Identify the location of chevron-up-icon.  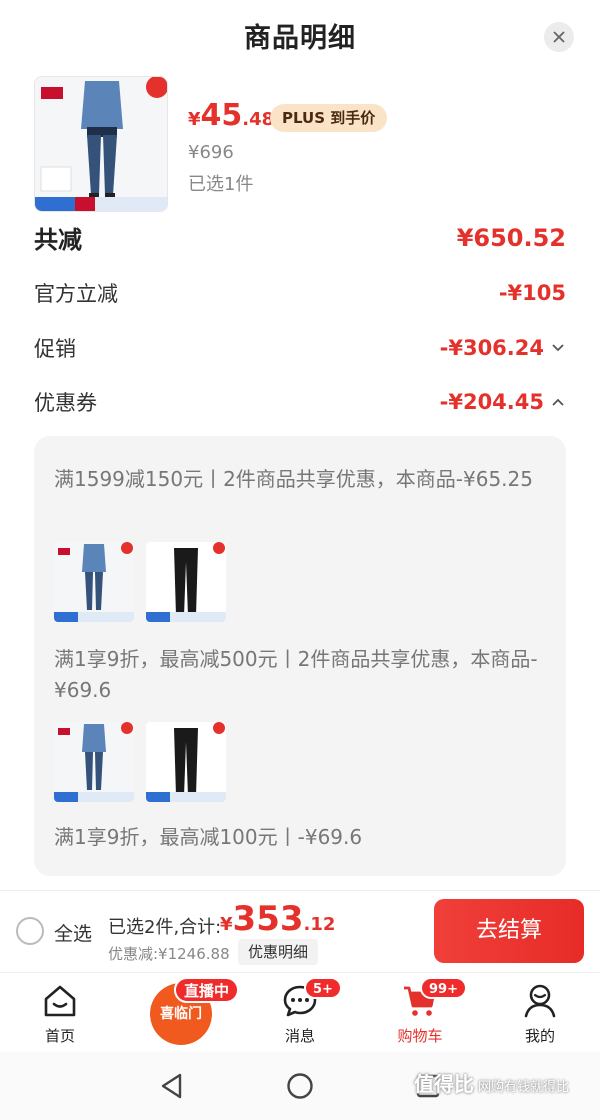
(558, 402).